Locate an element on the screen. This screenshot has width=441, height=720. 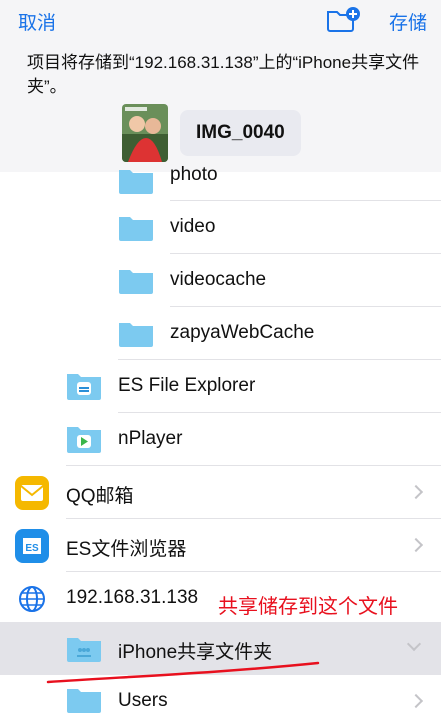
folder-label: photo is located at coordinates (194, 174).